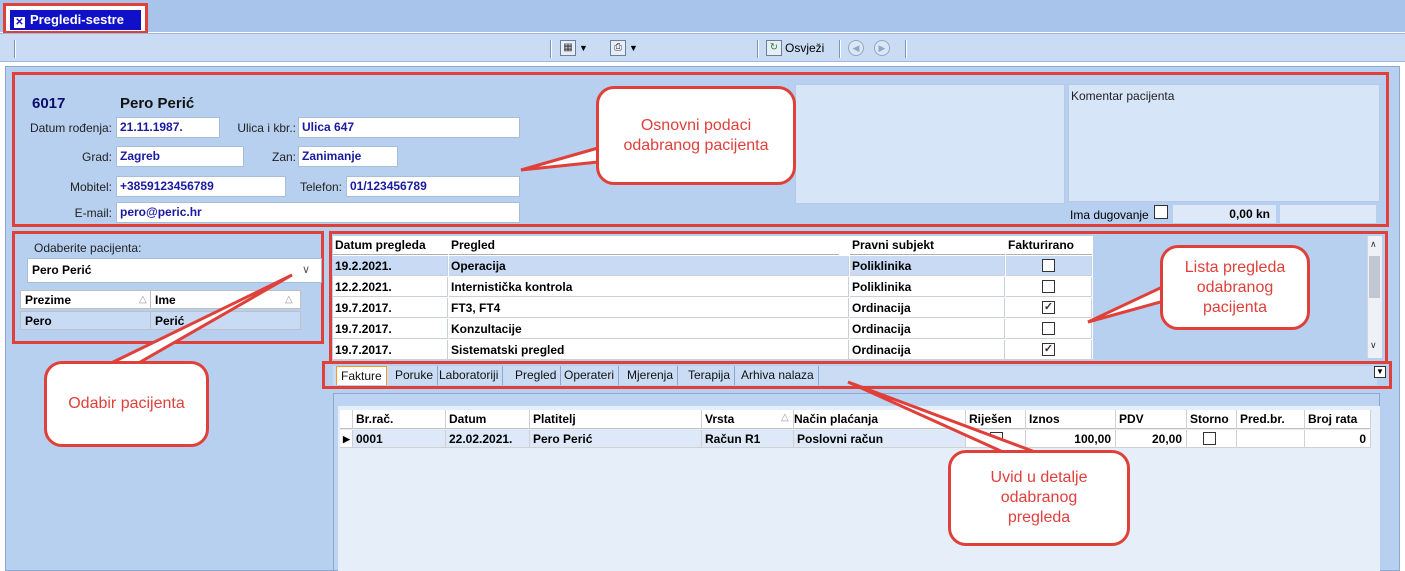  What do you see at coordinates (199, 320) in the screenshot?
I see `pointer-select` at bounding box center [199, 320].